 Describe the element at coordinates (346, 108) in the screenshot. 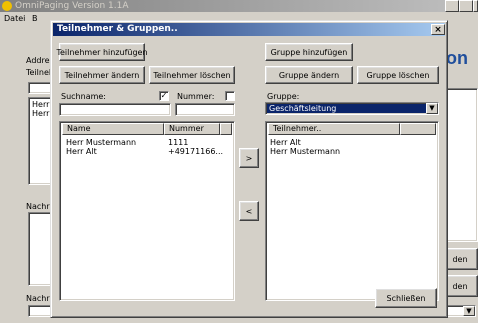

I see `group-selected-value: Geschäftsleitung` at that location.